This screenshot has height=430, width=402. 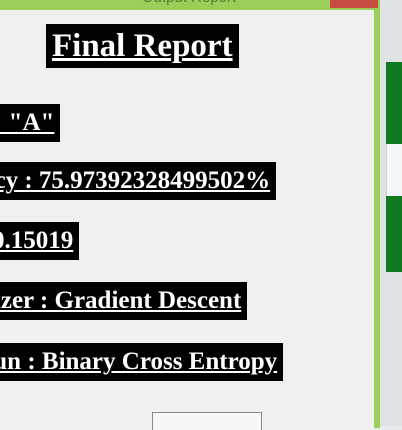 What do you see at coordinates (138, 181) in the screenshot?
I see `report-line-accuracy: acy : 75.97392328499502%` at bounding box center [138, 181].